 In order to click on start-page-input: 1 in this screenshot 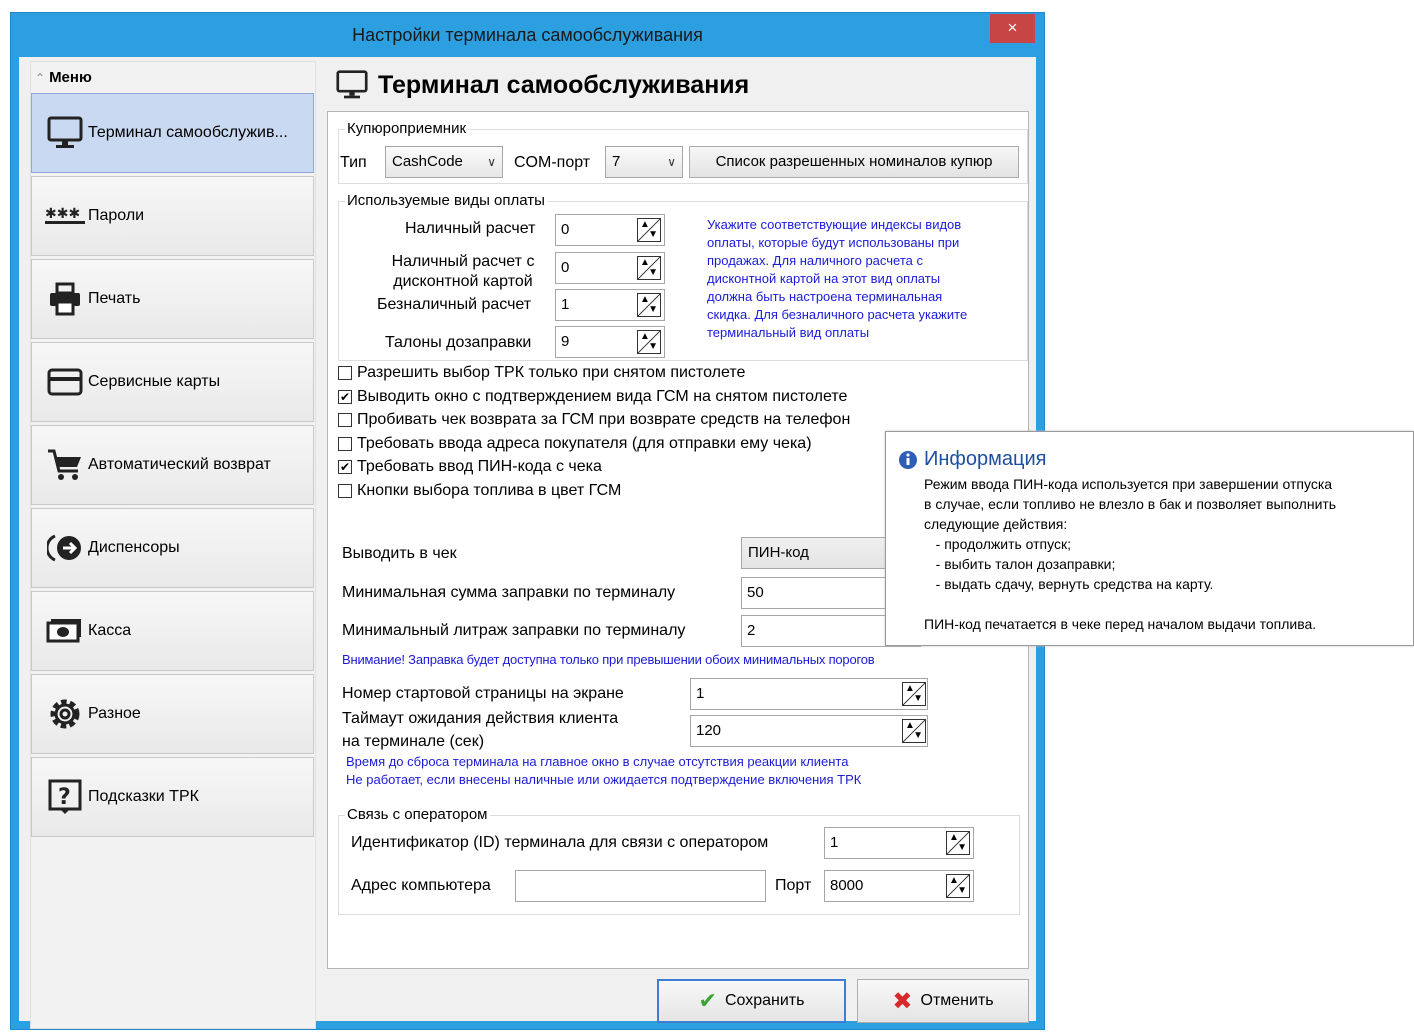, I will do `click(809, 694)`.